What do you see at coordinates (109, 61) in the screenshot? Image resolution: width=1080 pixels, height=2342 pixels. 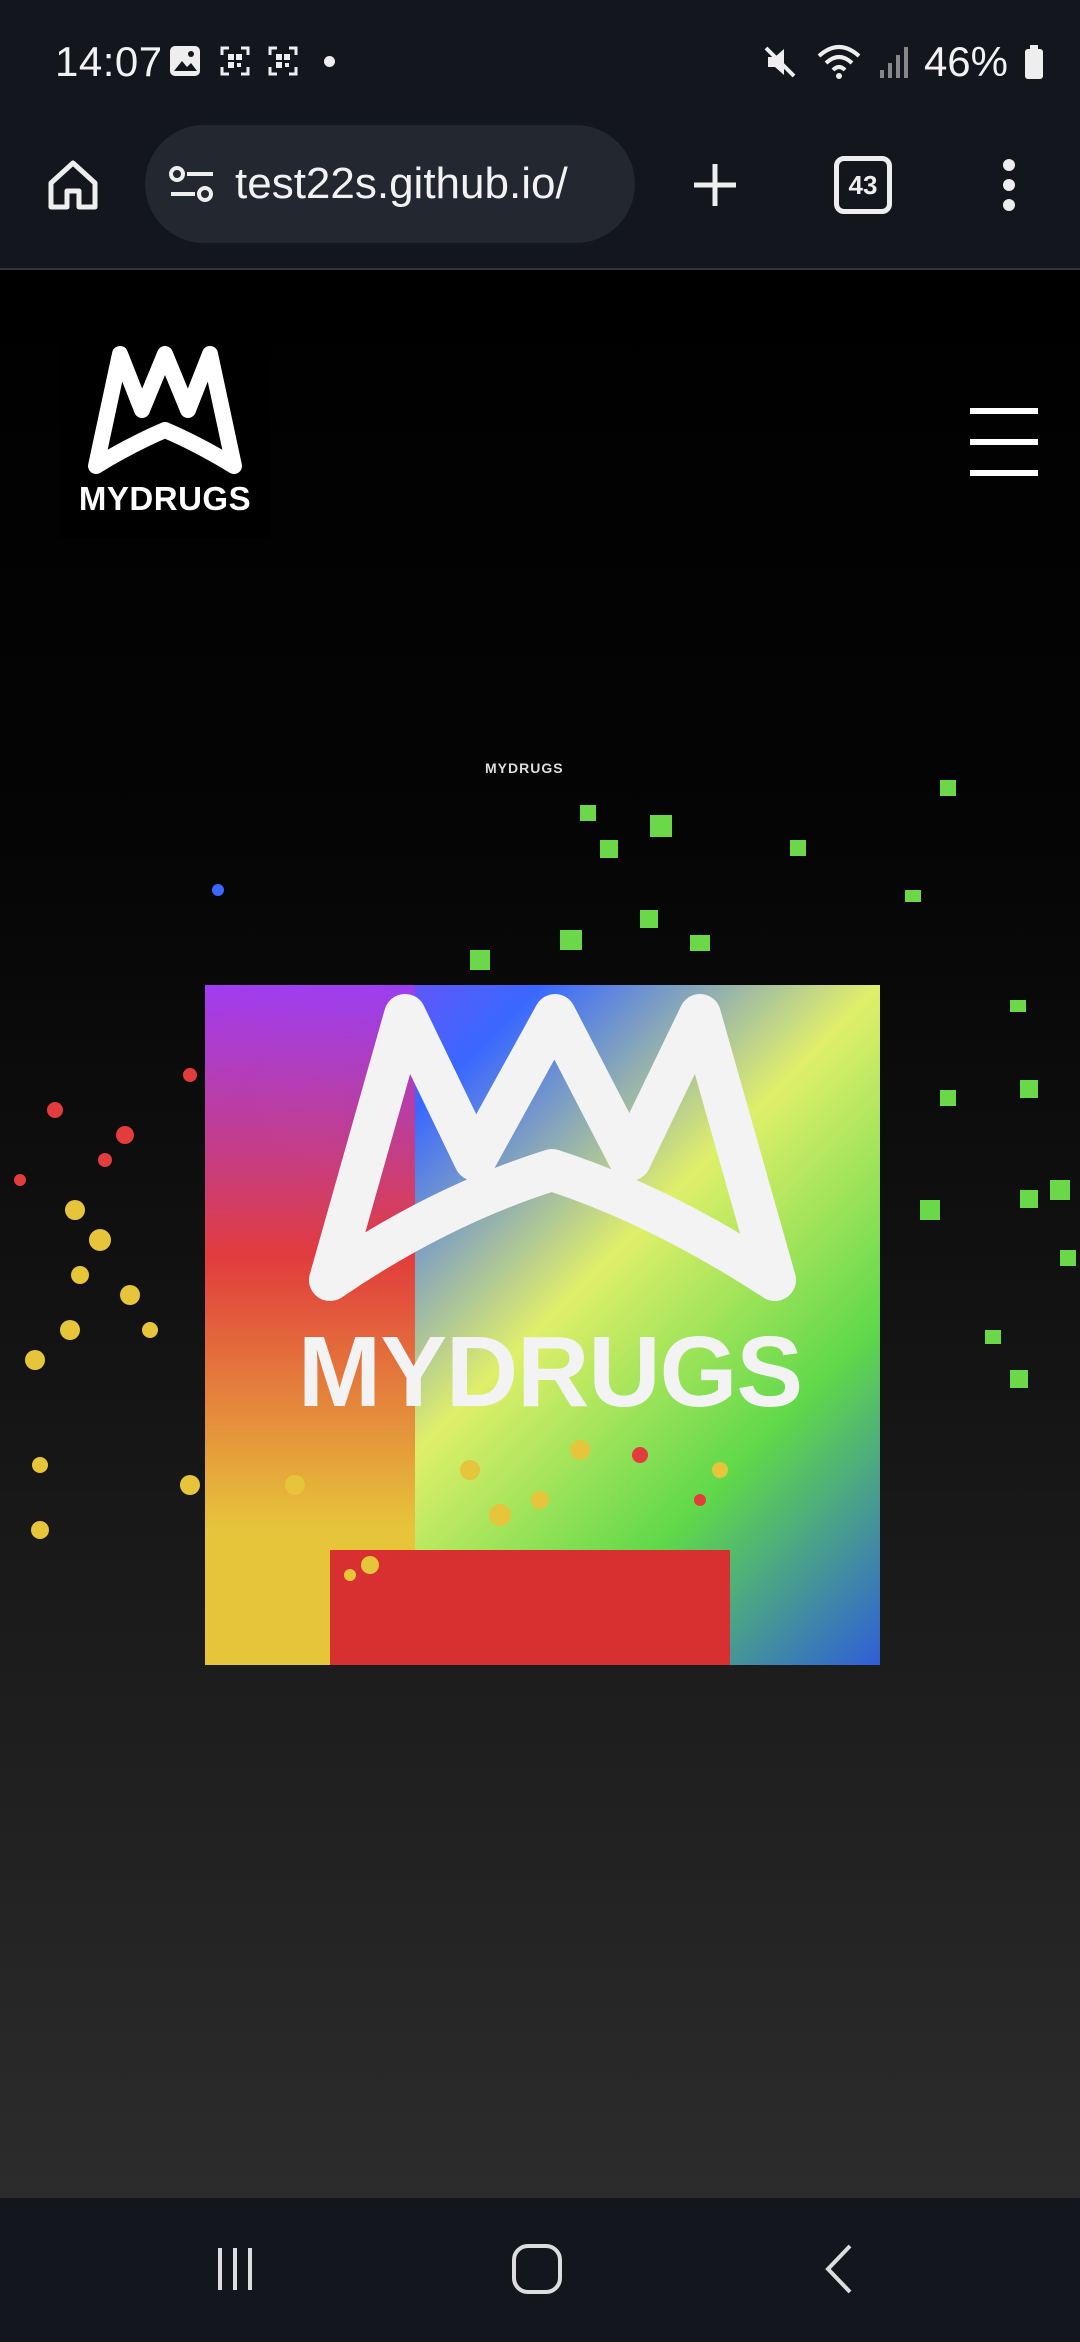 I see `status-time: 14:07` at bounding box center [109, 61].